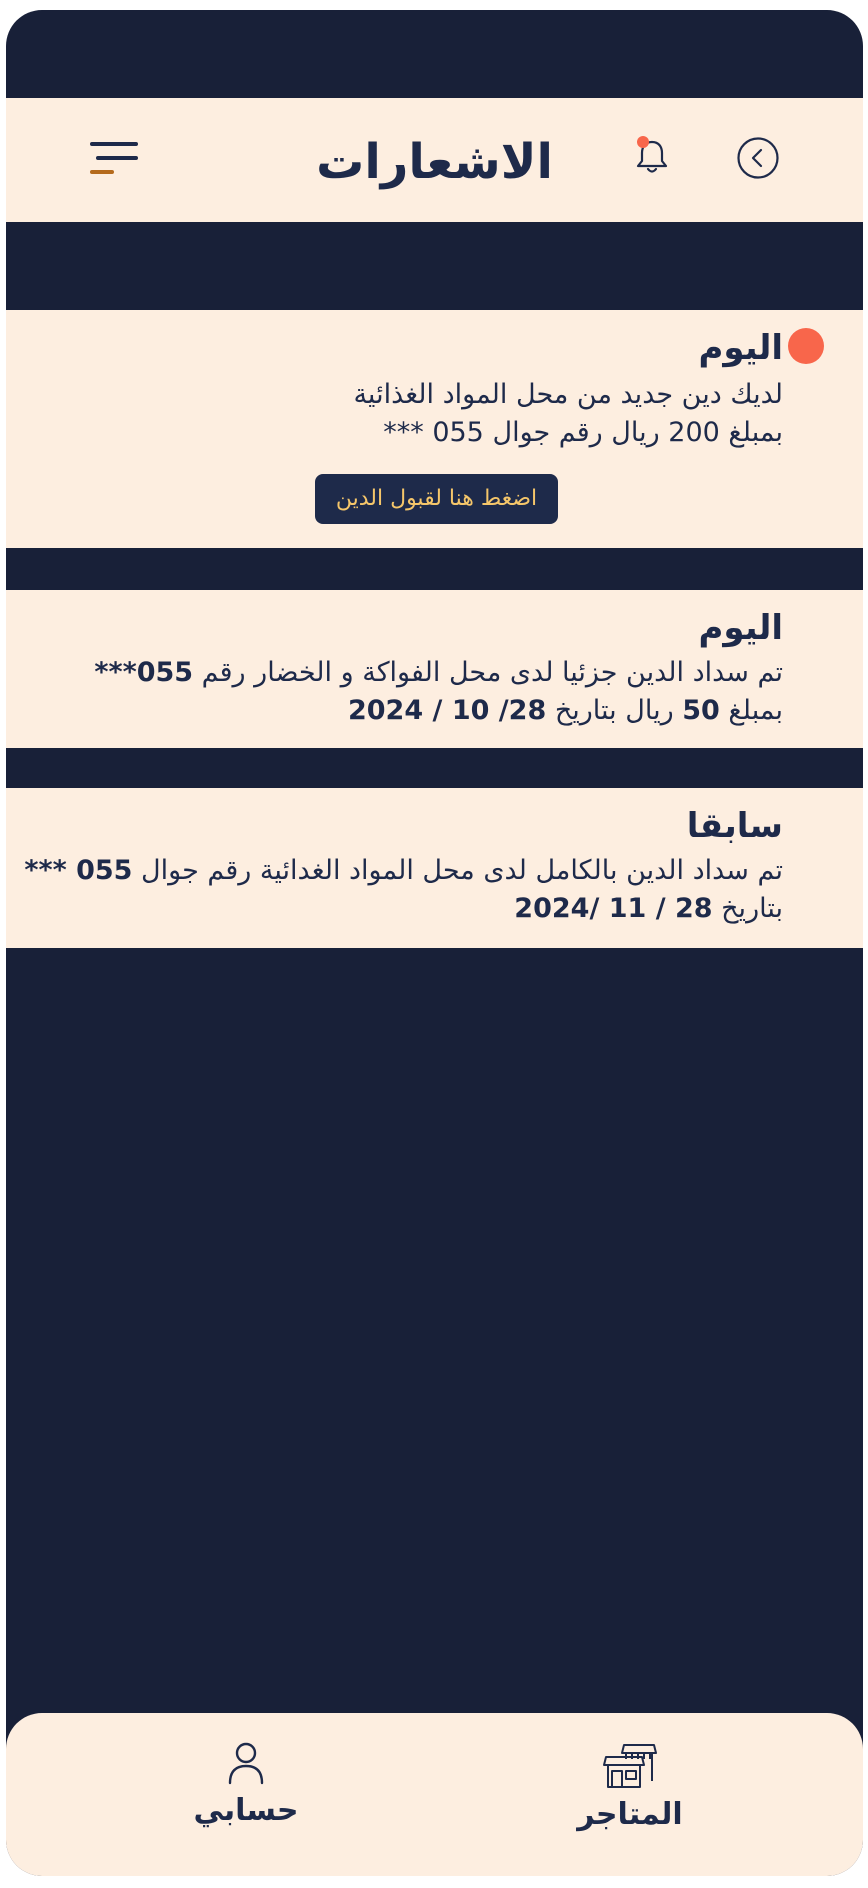 Image resolution: width=868 pixels, height=1888 pixels. What do you see at coordinates (630, 1766) in the screenshot?
I see `store-icon` at bounding box center [630, 1766].